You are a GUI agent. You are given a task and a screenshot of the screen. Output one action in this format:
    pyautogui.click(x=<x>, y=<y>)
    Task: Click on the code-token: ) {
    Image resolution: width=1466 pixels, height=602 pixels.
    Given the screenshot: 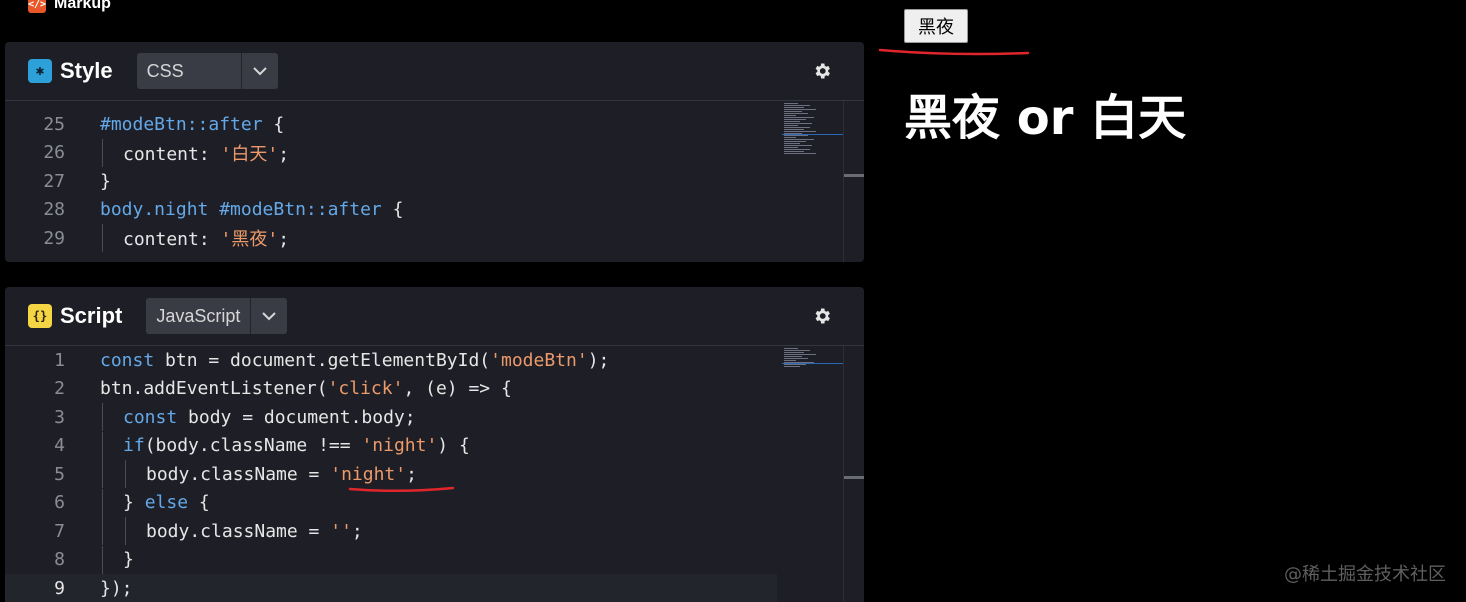 What is the action you would take?
    pyautogui.click(x=453, y=445)
    